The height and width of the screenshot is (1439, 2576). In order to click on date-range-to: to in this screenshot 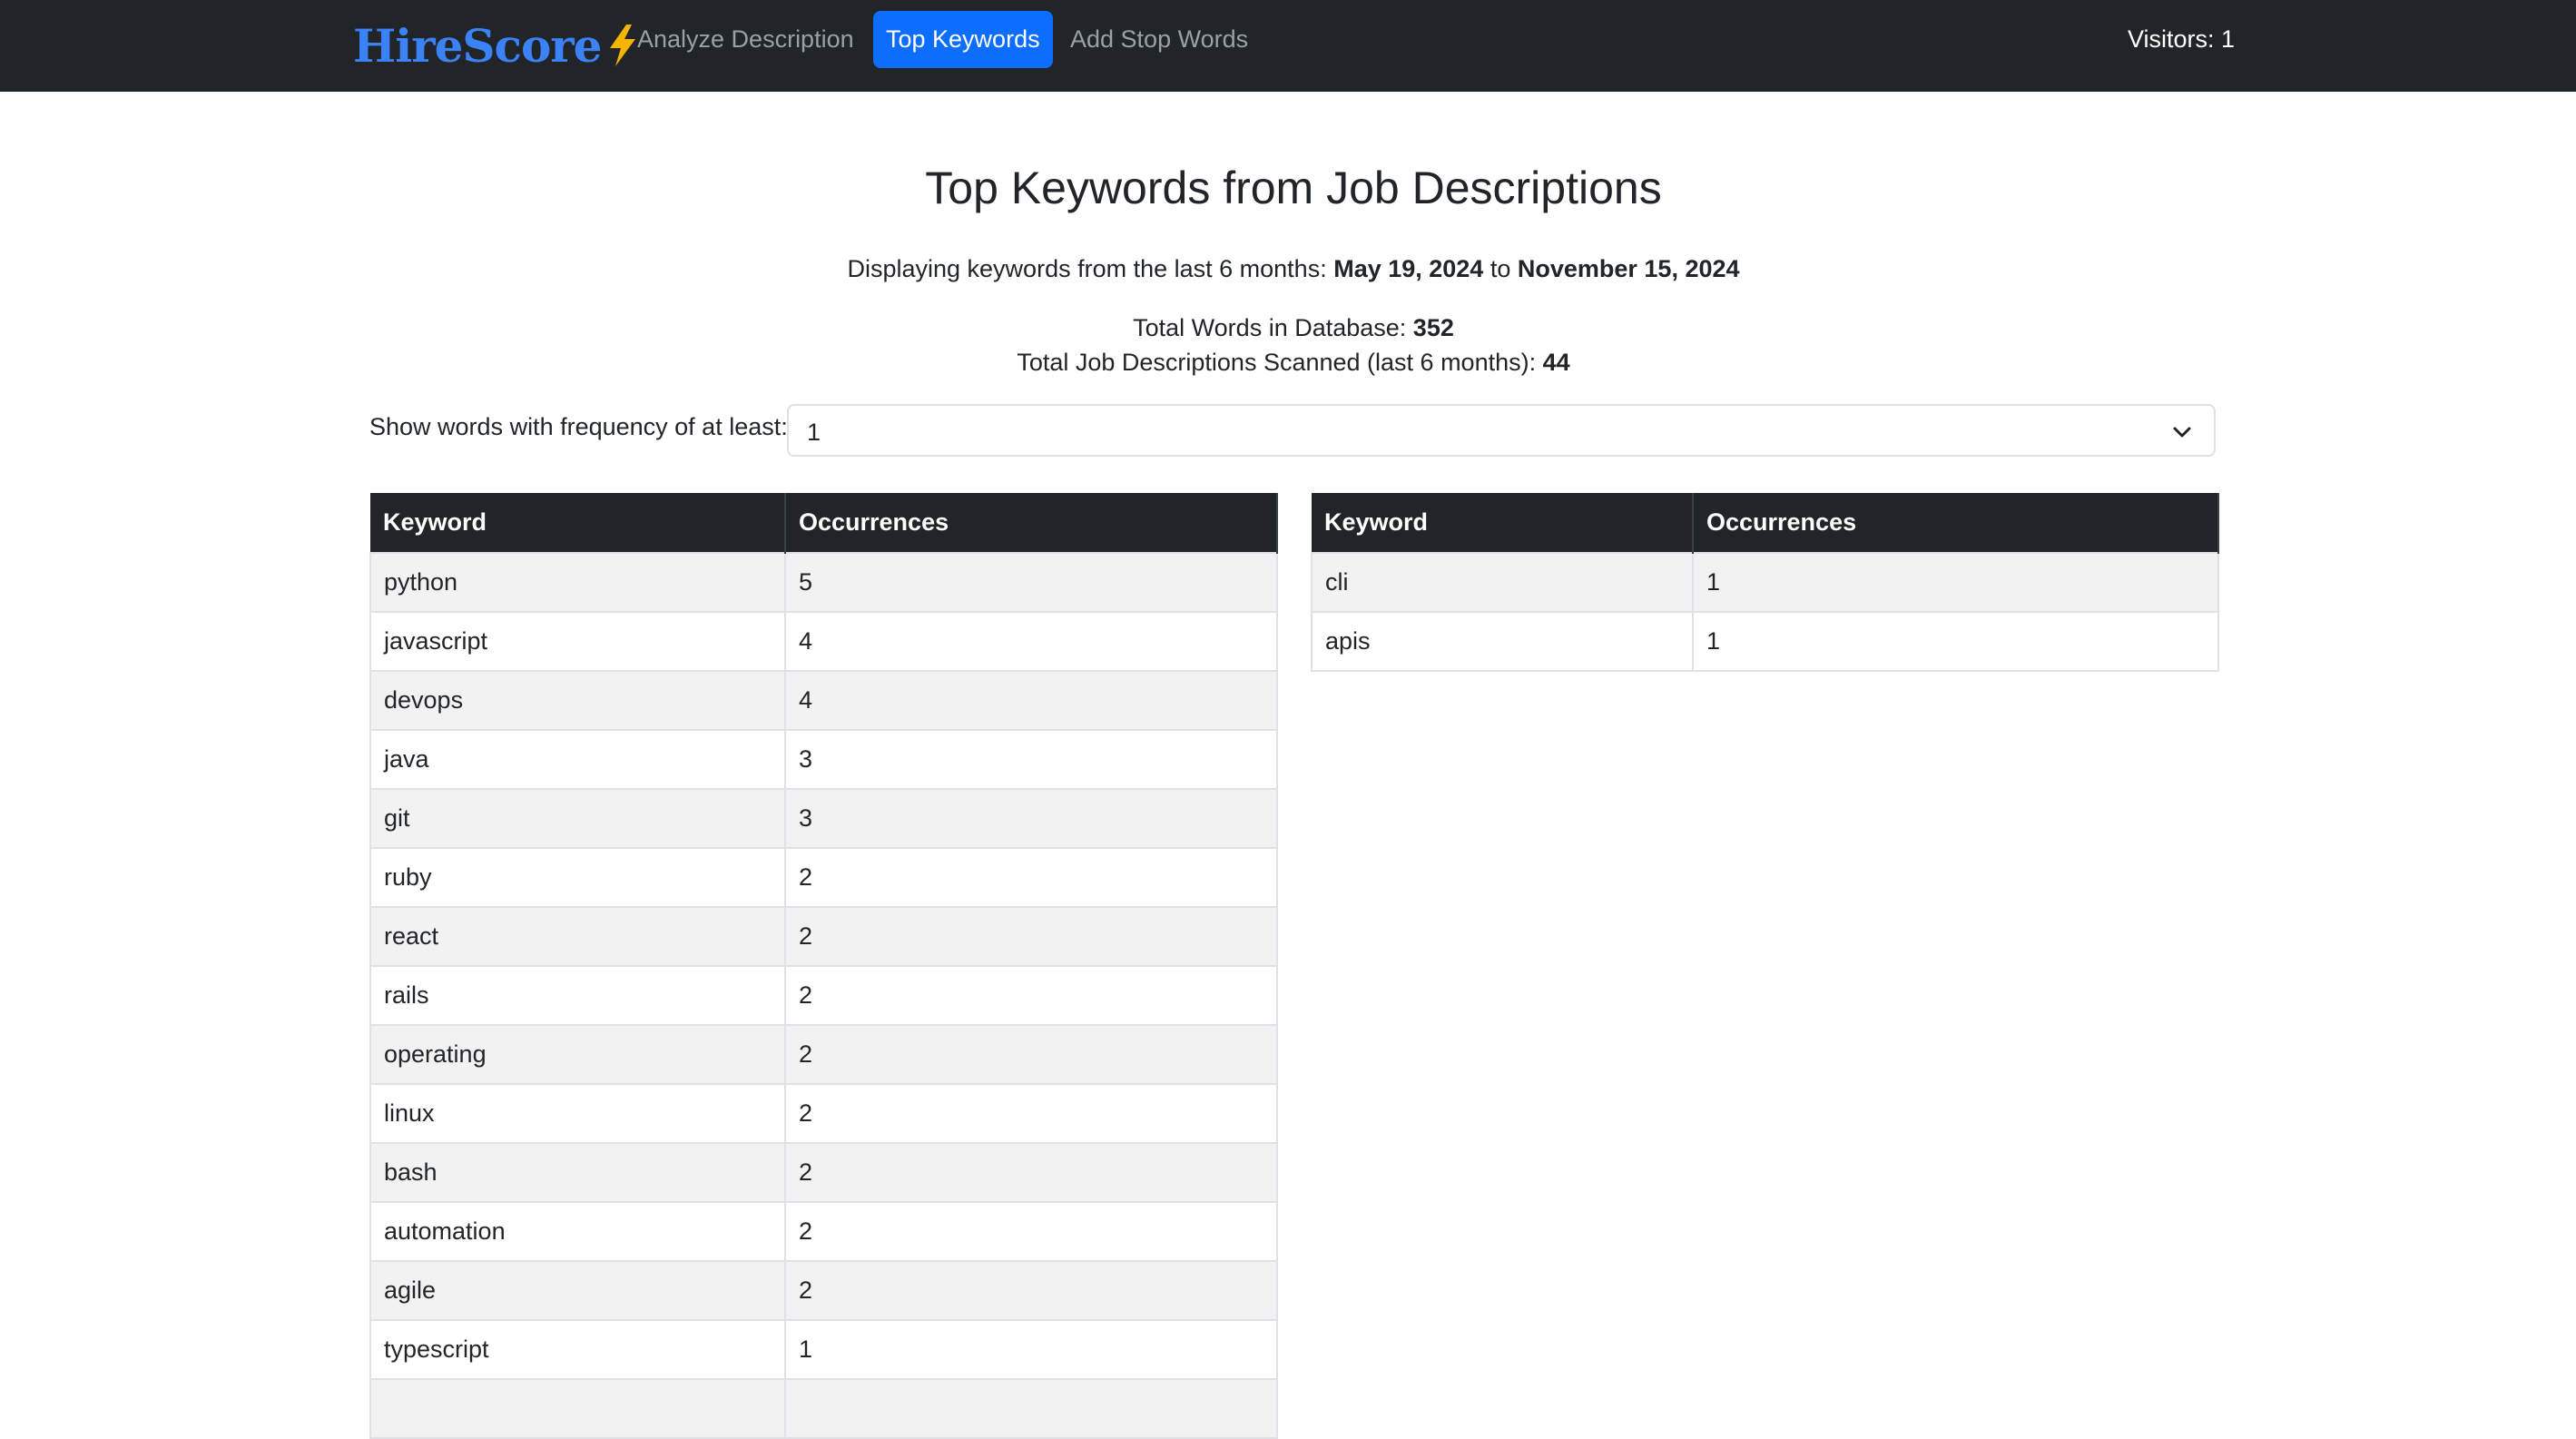, I will do `click(1500, 268)`.